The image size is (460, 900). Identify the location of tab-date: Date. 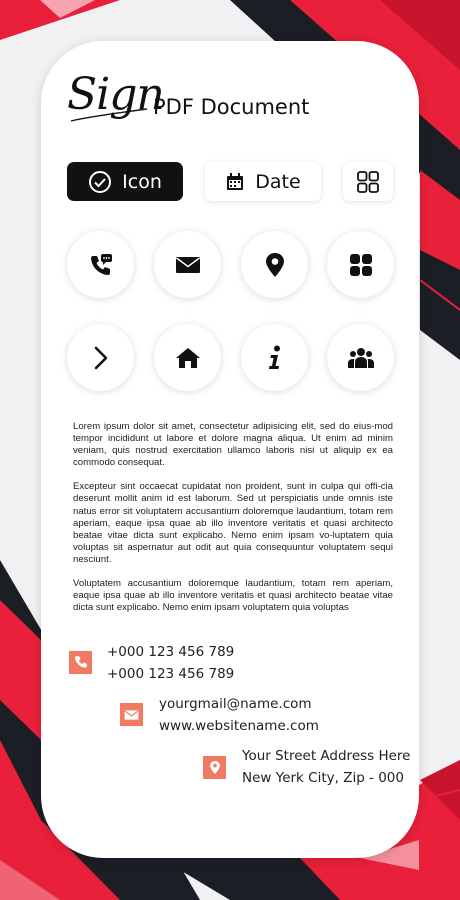
(263, 181).